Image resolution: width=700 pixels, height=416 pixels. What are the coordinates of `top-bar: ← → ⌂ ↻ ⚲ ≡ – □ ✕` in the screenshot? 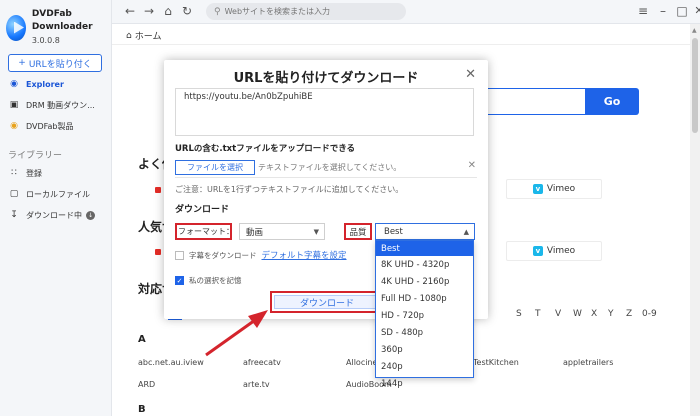 It's located at (406, 12).